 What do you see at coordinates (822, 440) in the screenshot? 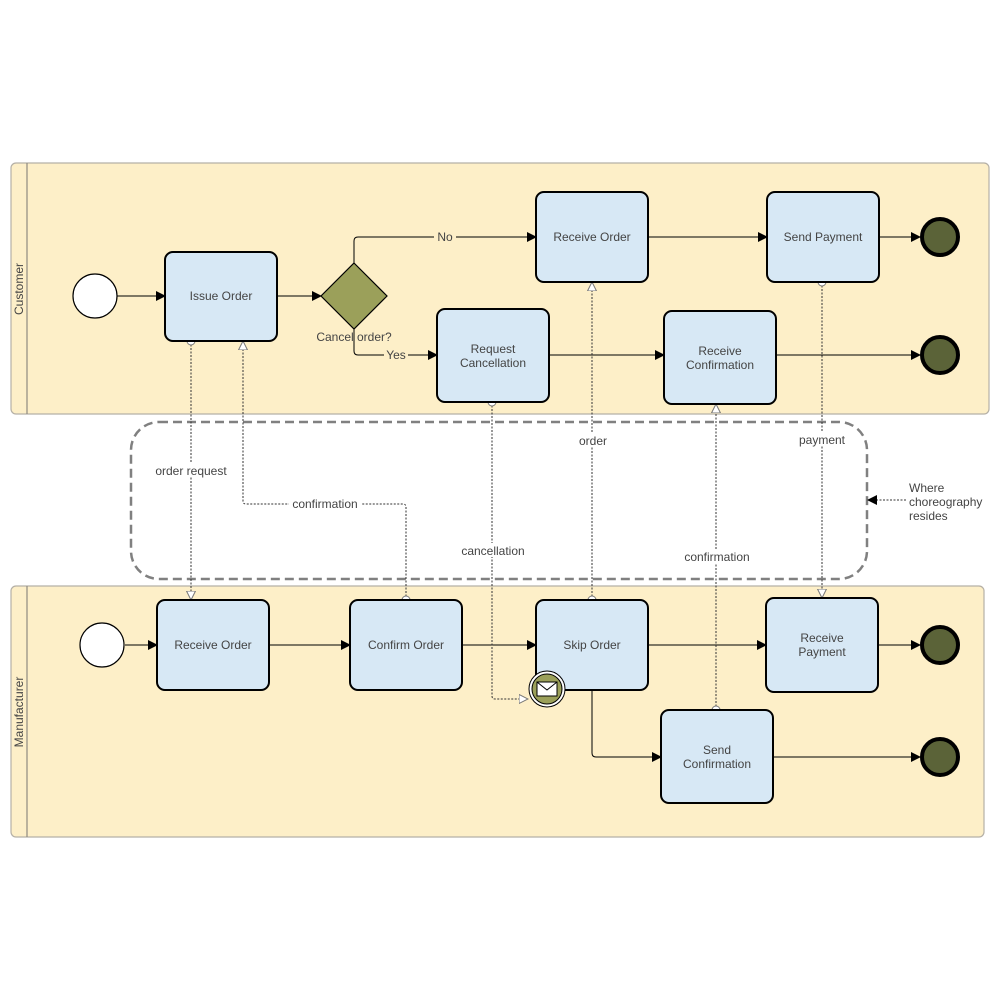
I see `message-payment-label: payment` at bounding box center [822, 440].